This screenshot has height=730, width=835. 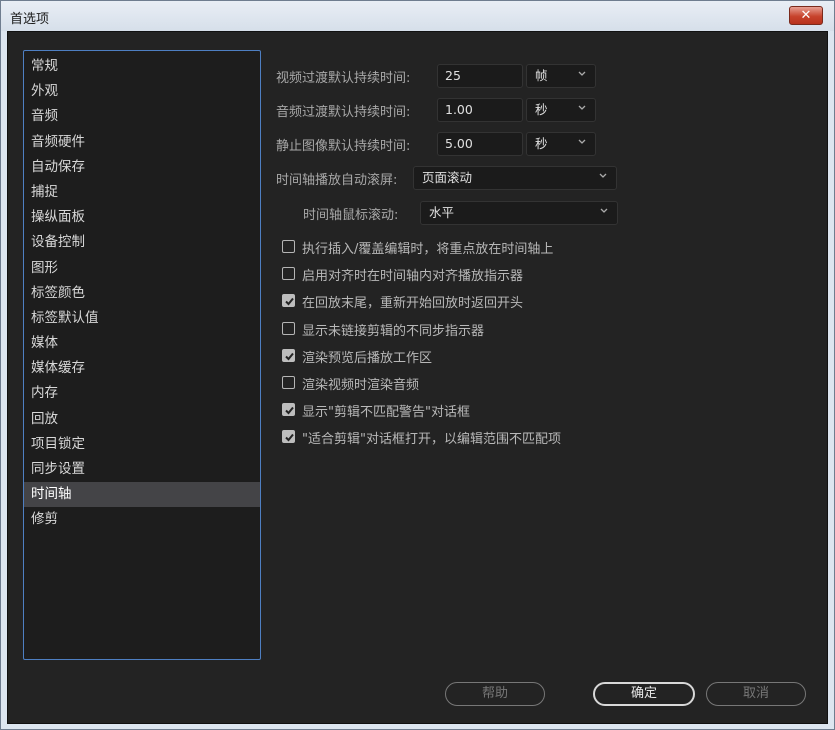 What do you see at coordinates (393, 331) in the screenshot?
I see `checkbox-label: 显示未链接剪辑的不同步指示器` at bounding box center [393, 331].